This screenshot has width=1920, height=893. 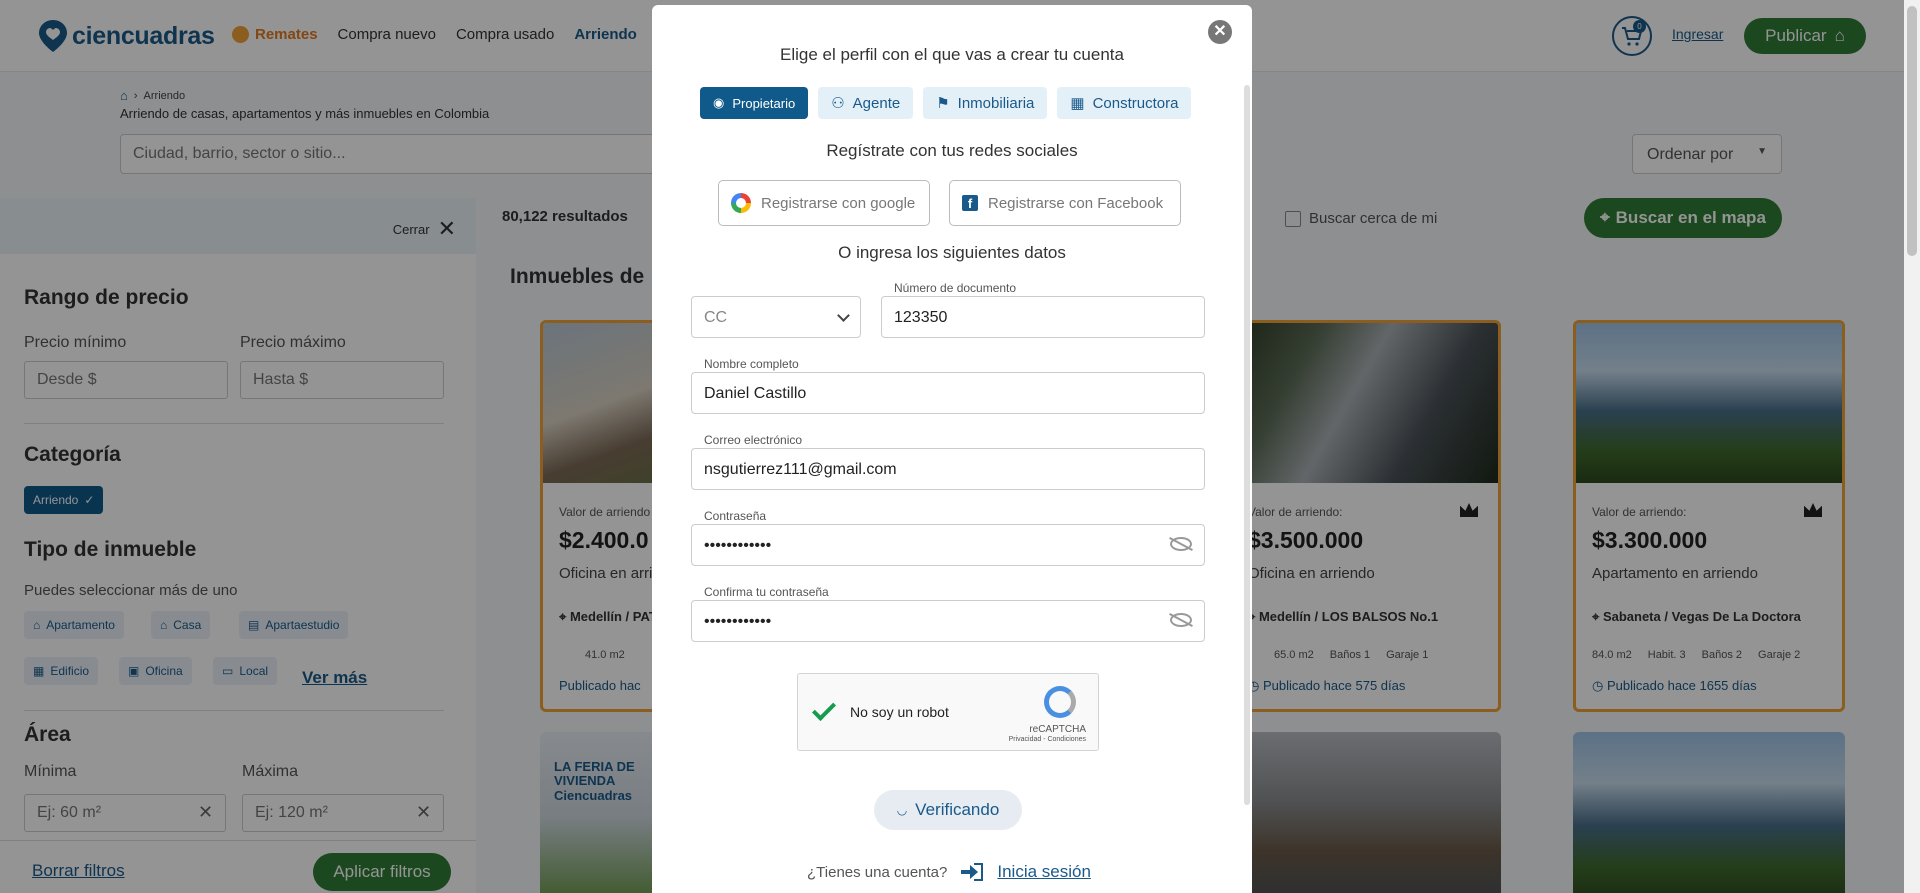 I want to click on document-number-label: Número de documento, so click(x=955, y=288).